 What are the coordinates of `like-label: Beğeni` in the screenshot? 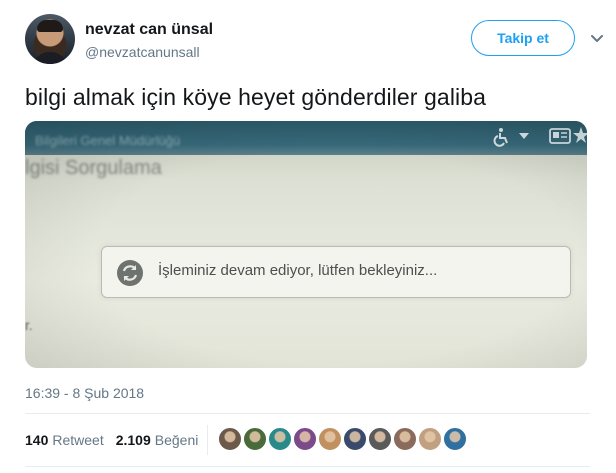 It's located at (177, 440).